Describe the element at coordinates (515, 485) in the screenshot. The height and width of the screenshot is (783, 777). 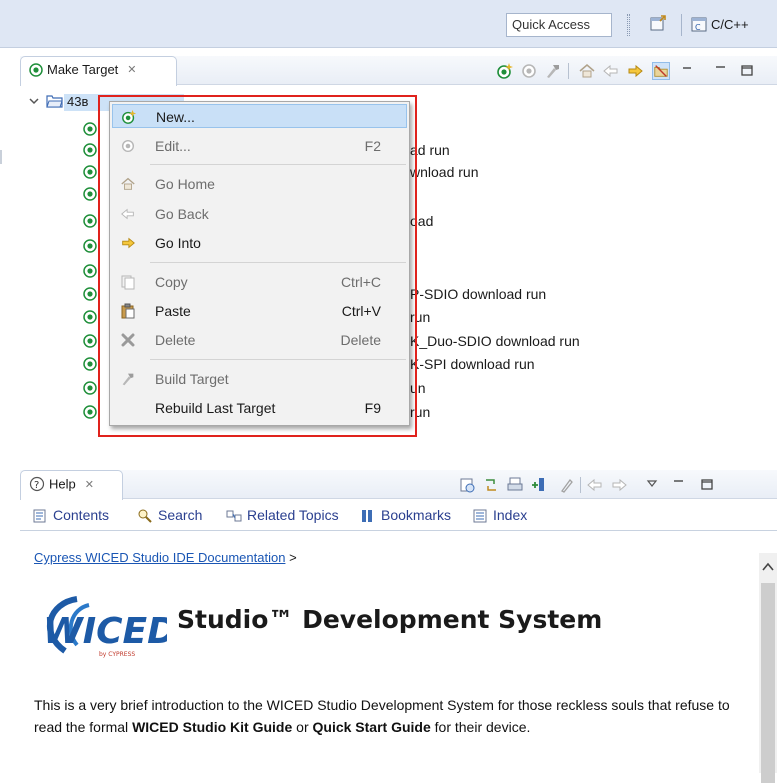
I see `print-icon` at that location.